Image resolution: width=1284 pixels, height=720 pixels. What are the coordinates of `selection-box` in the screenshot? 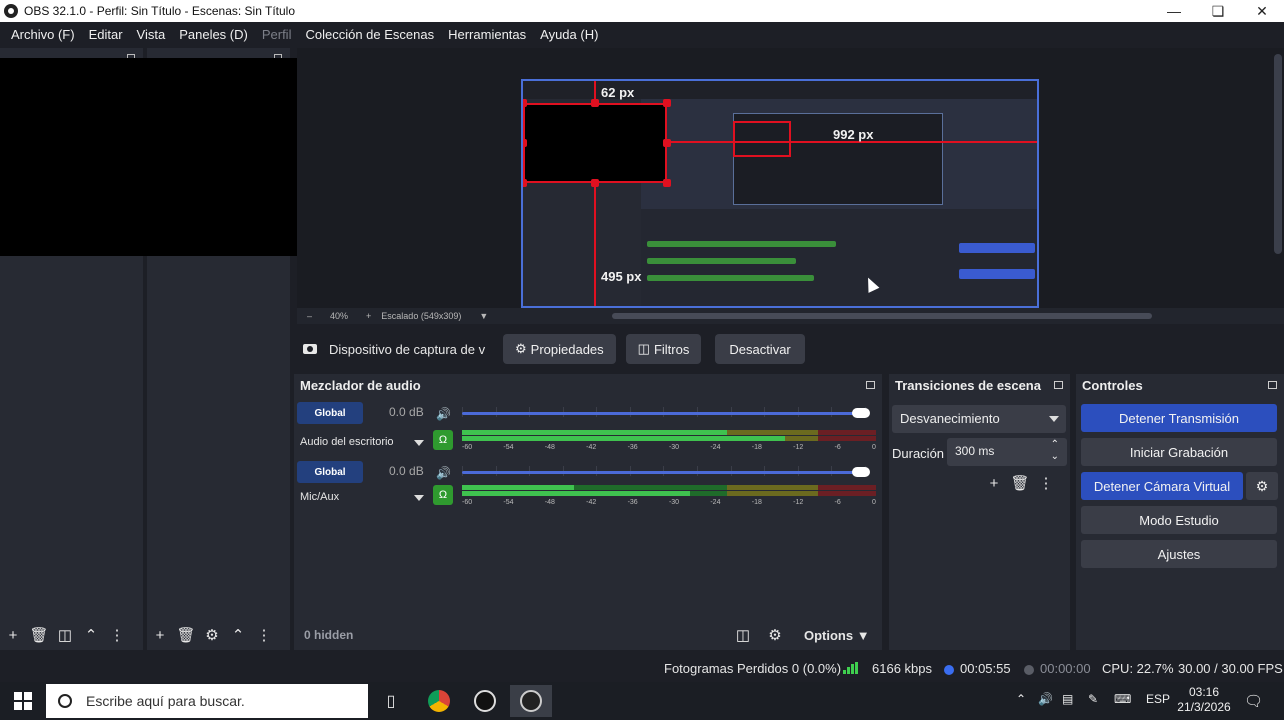 It's located at (595, 143).